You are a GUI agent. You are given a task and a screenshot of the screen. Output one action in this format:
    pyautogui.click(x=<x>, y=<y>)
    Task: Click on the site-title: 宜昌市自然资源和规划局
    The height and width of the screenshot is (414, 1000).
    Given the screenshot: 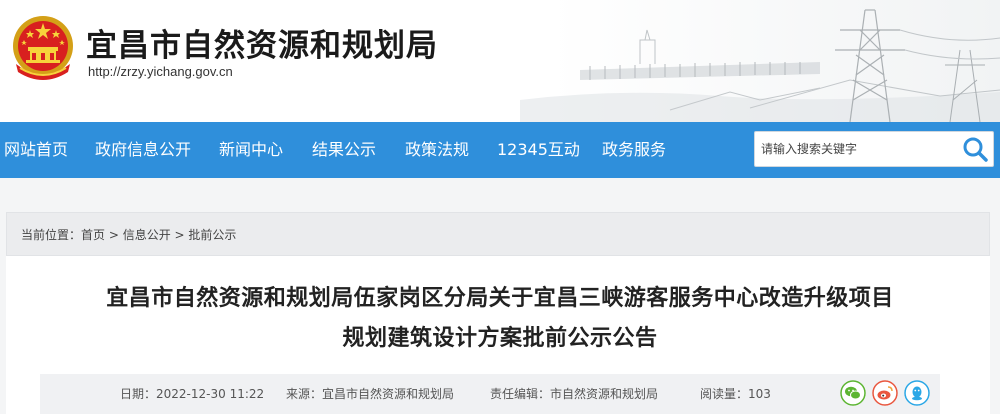 What is the action you would take?
    pyautogui.click(x=262, y=46)
    